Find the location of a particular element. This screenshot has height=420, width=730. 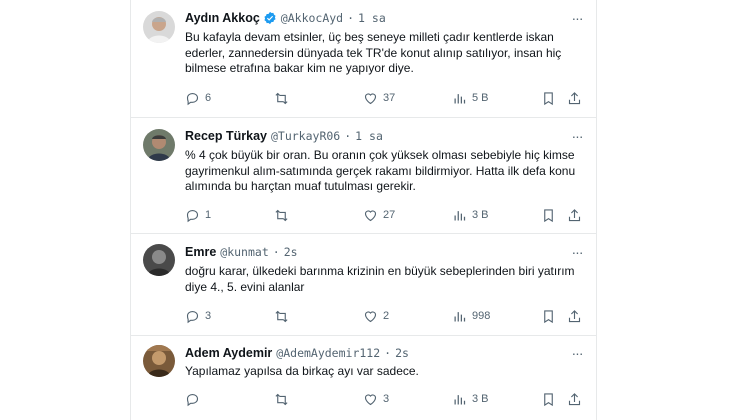

display-name: Recep Türkay is located at coordinates (226, 136).